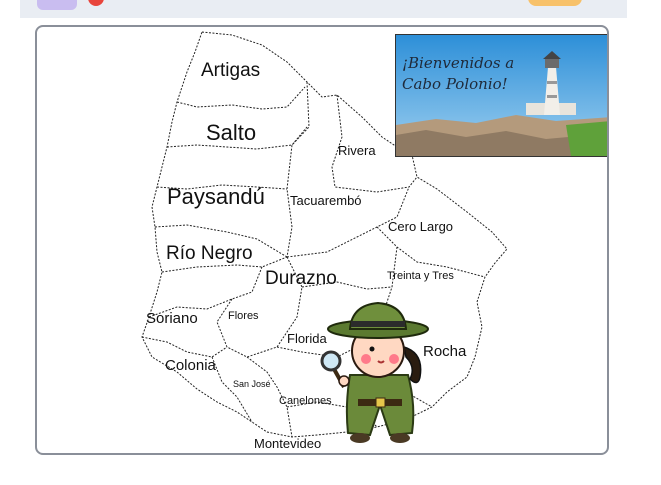 The height and width of the screenshot is (485, 661). Describe the element at coordinates (421, 226) in the screenshot. I see `dept-label-cero-largo: Cero Largo` at that location.